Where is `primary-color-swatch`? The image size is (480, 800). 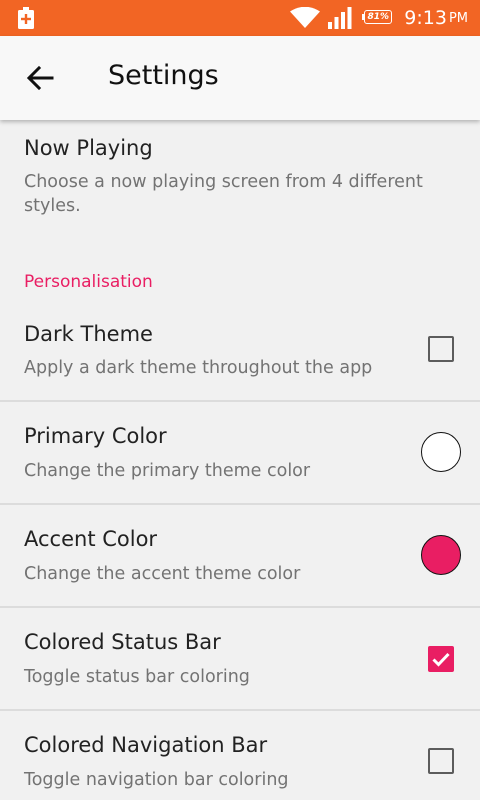
primary-color-swatch is located at coordinates (441, 452).